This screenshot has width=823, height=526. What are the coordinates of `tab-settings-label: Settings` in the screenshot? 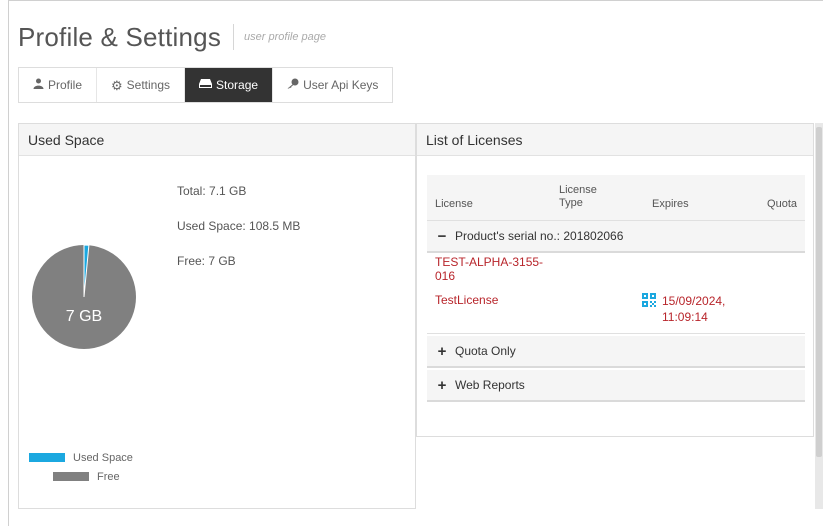 It's located at (148, 85).